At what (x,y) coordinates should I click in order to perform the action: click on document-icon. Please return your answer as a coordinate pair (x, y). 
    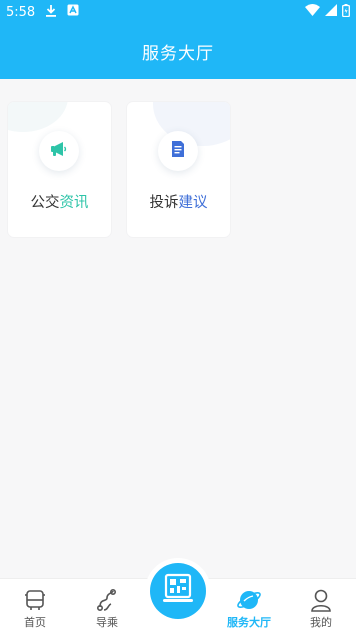
    Looking at the image, I should click on (178, 151).